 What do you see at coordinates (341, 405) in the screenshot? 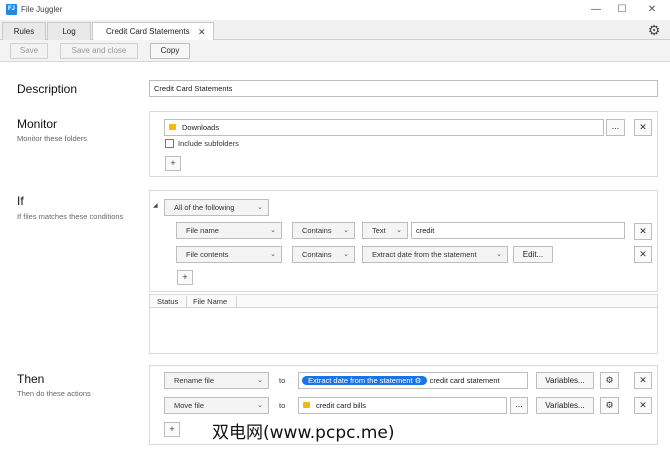
I see `action-2-destination-text: credit card bills` at bounding box center [341, 405].